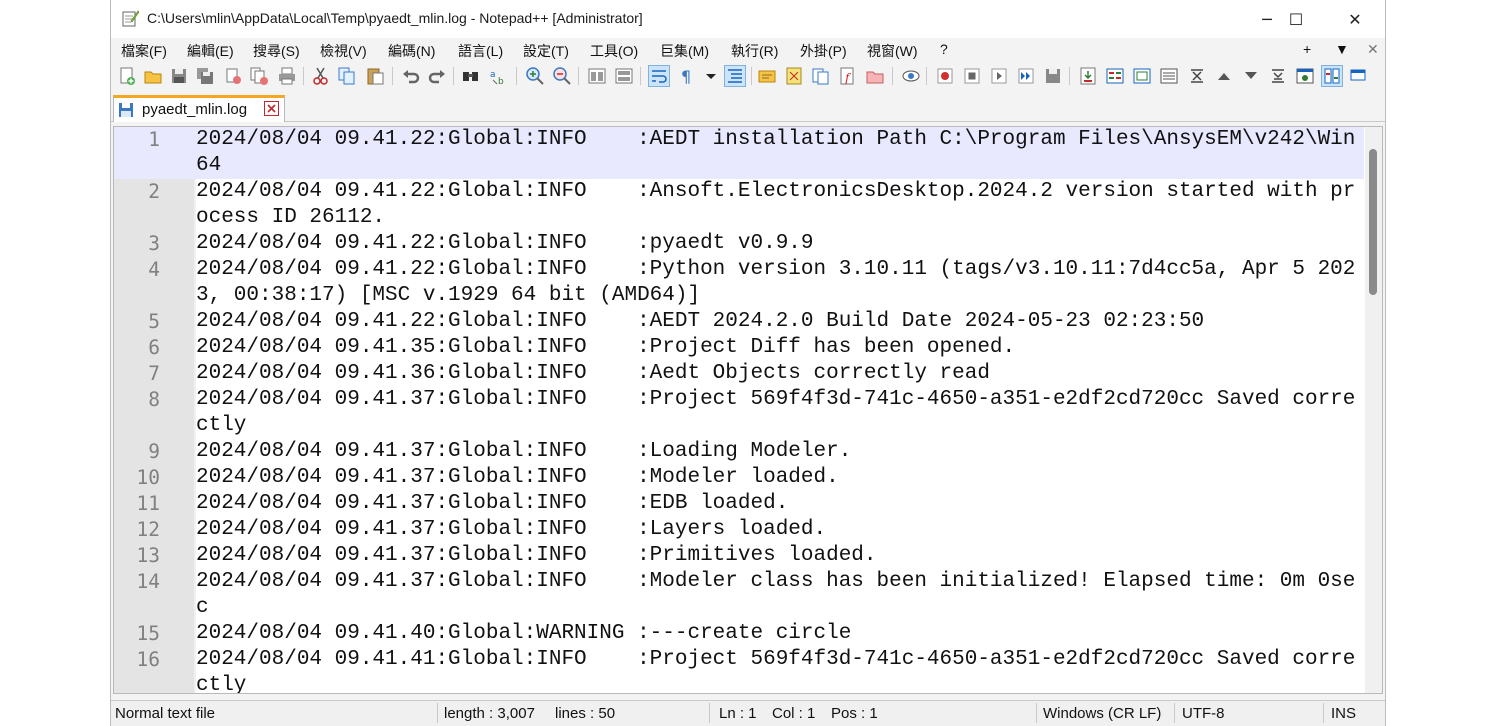 The width and height of the screenshot is (1506, 726). Describe the element at coordinates (735, 76) in the screenshot. I see `indent-guide-icon` at that location.